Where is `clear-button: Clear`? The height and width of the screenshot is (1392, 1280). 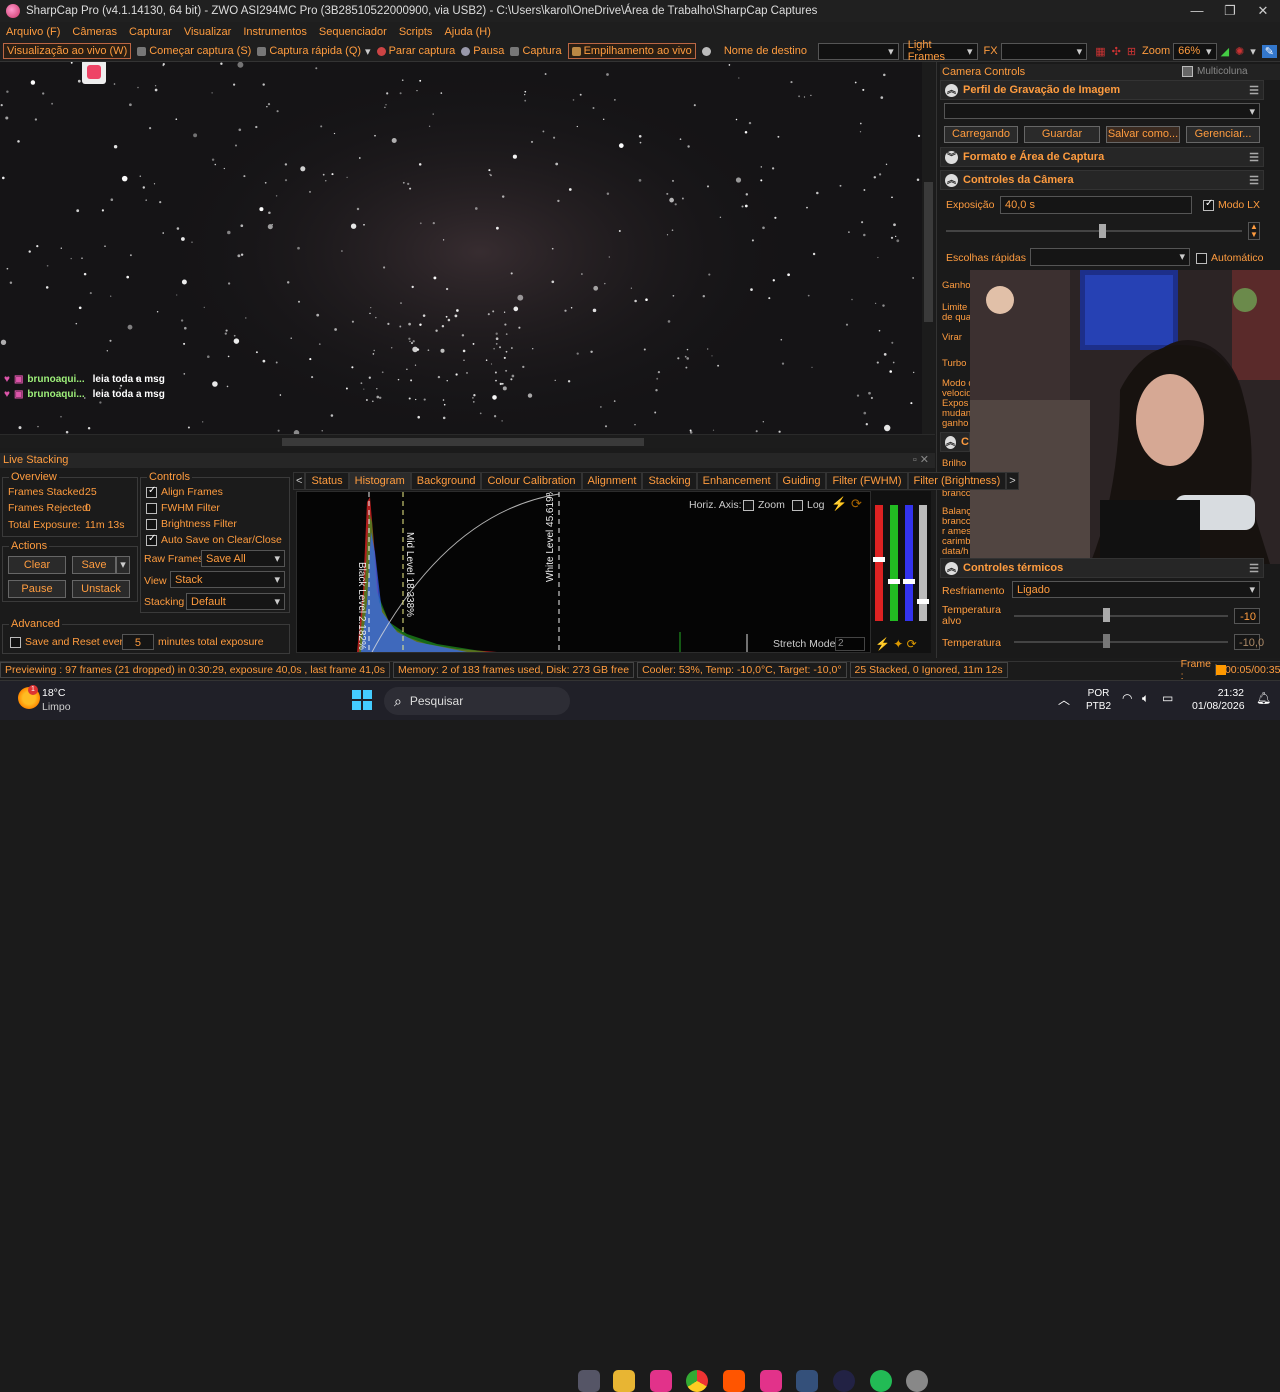
clear-button: Clear is located at coordinates (37, 565).